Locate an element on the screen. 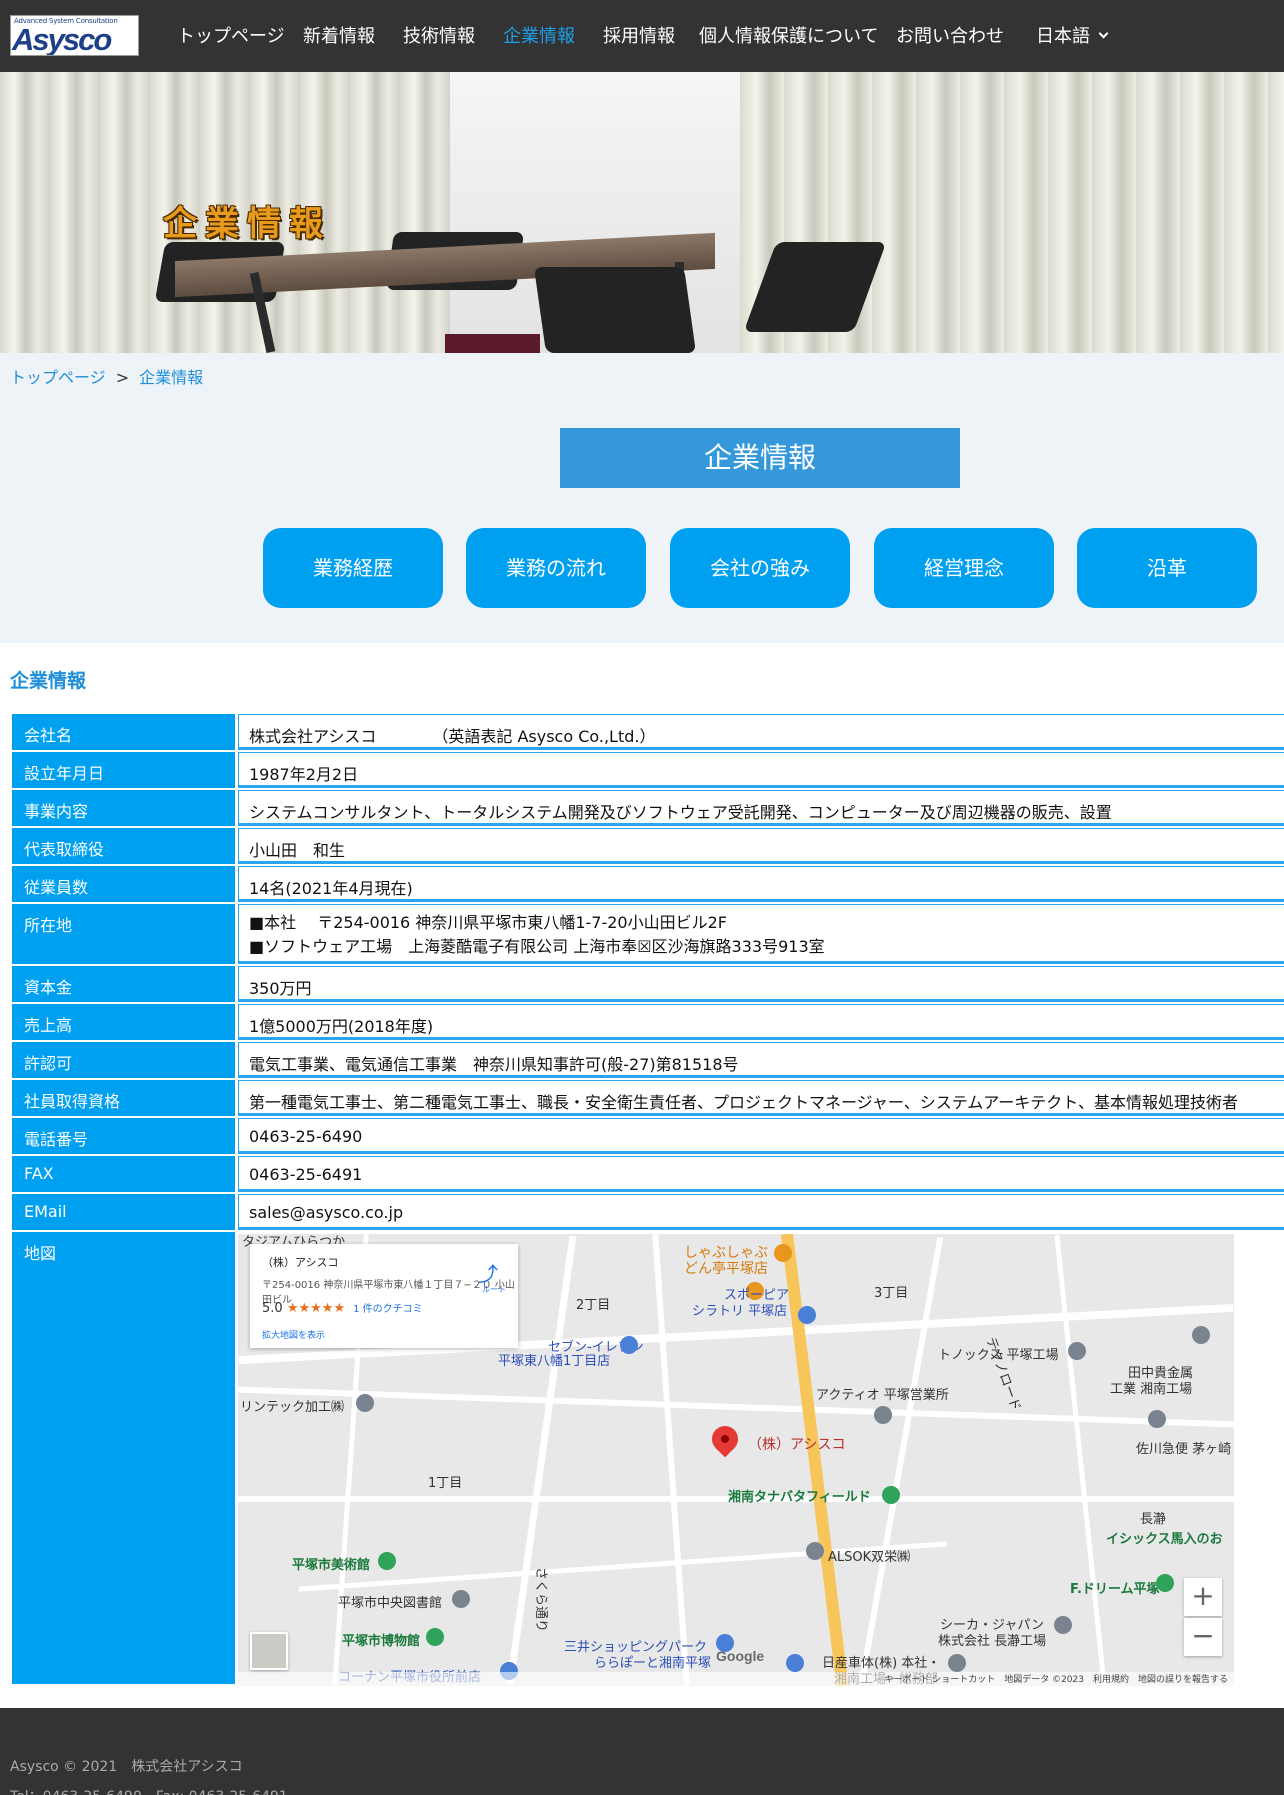 The height and width of the screenshot is (1795, 1284). logo-wordmark: Asysco is located at coordinates (62, 39).